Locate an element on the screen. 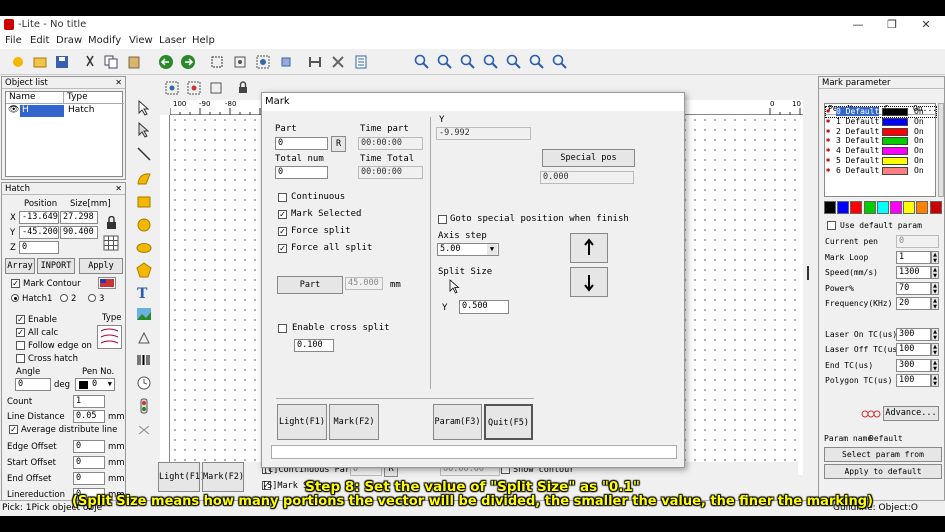 The image size is (945, 532). edge-offset-field: 0 is located at coordinates (89, 446).